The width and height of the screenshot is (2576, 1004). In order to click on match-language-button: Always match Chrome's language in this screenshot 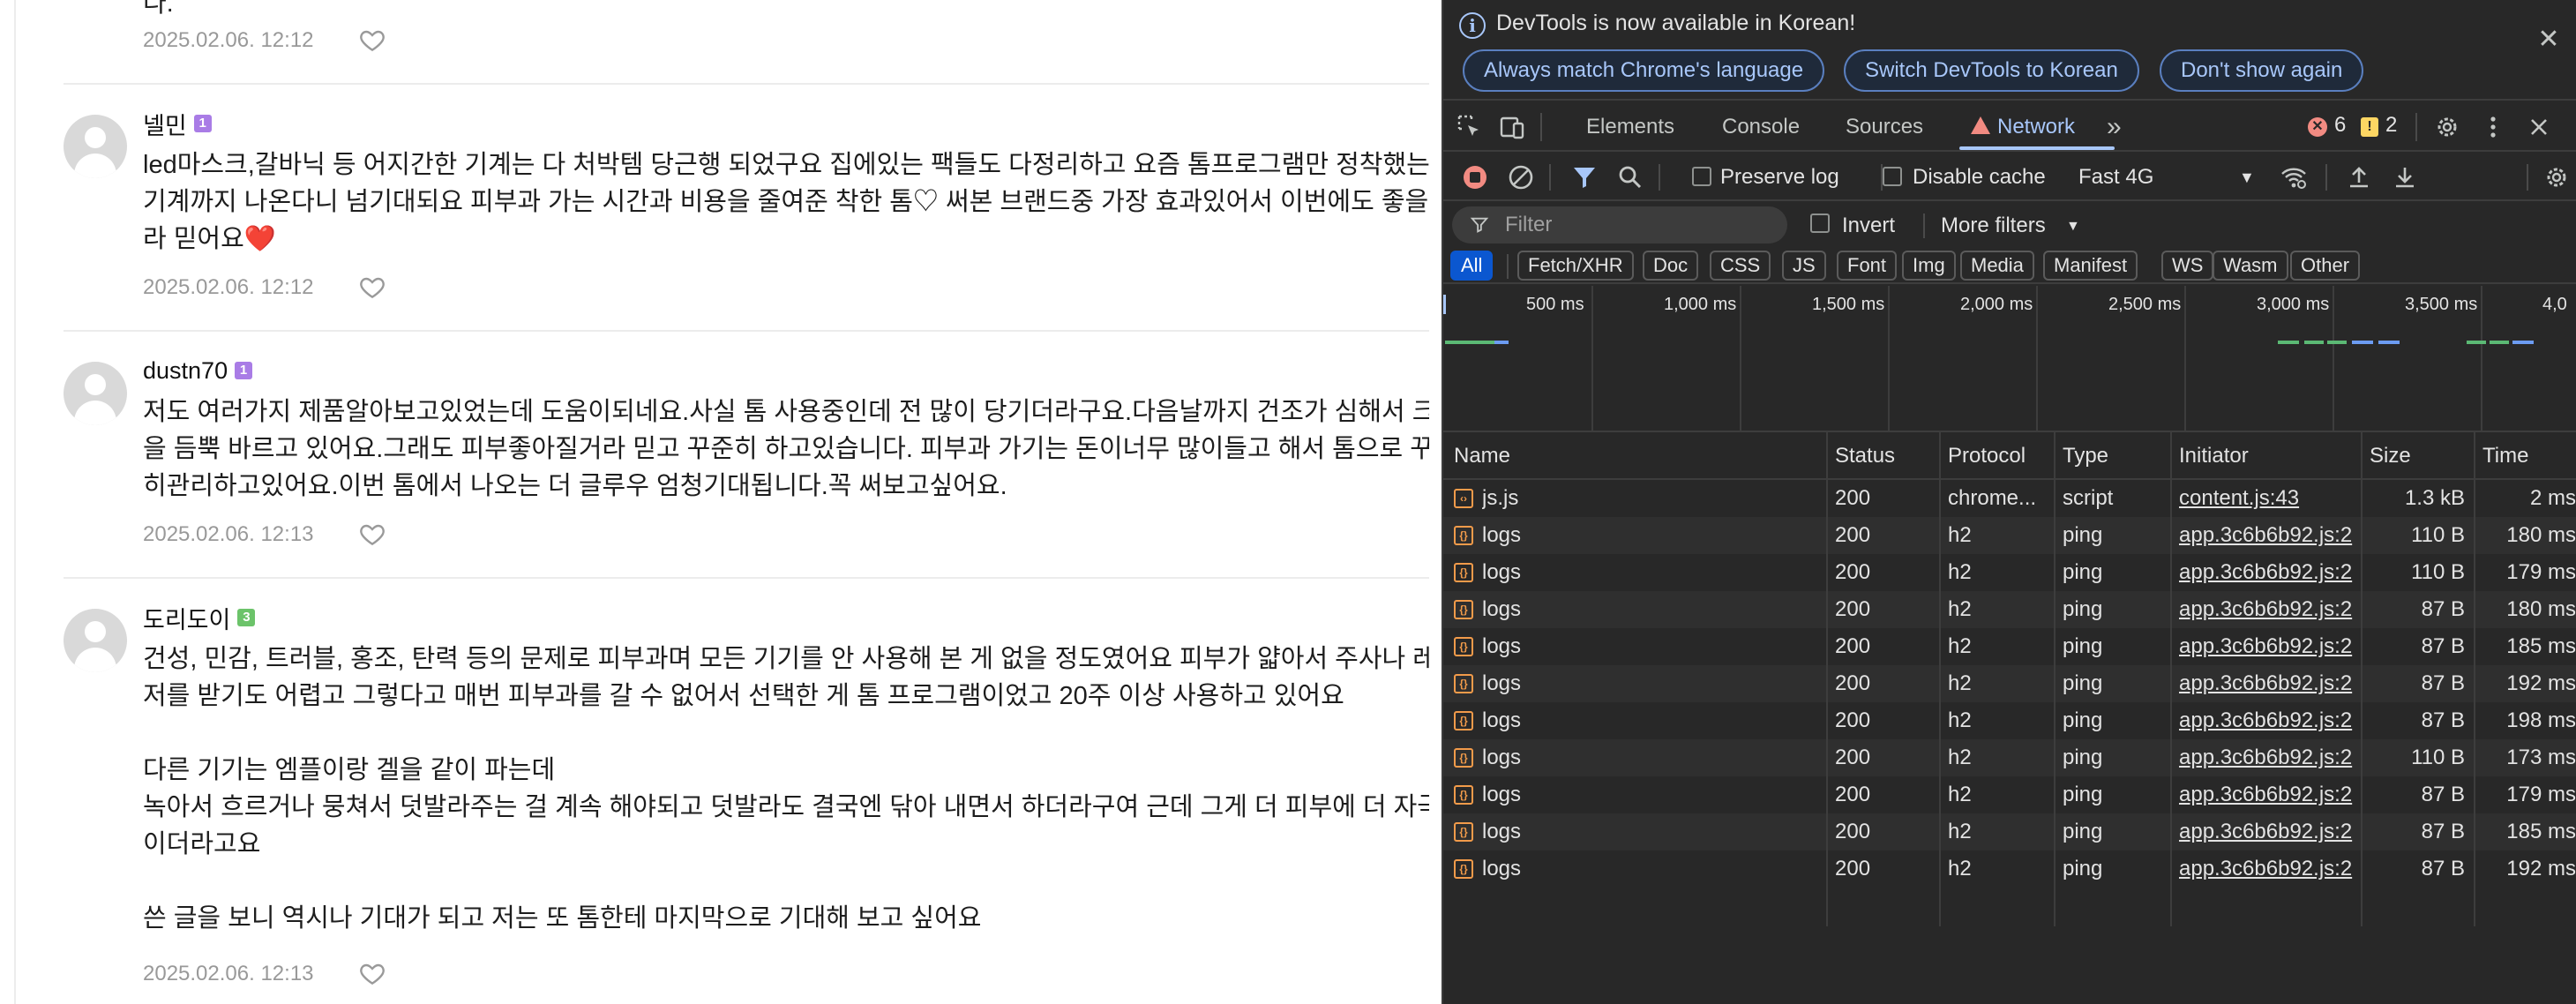, I will do `click(1644, 70)`.